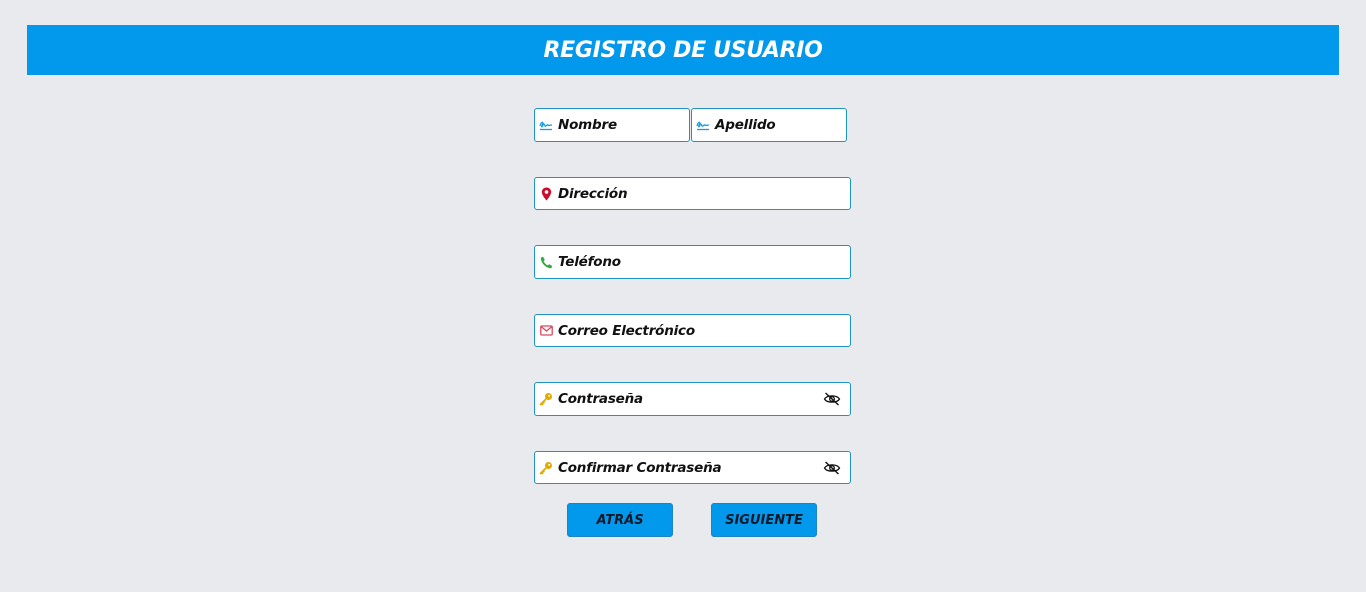 Image resolution: width=1366 pixels, height=592 pixels. I want to click on apellido-field: Apellido, so click(769, 125).